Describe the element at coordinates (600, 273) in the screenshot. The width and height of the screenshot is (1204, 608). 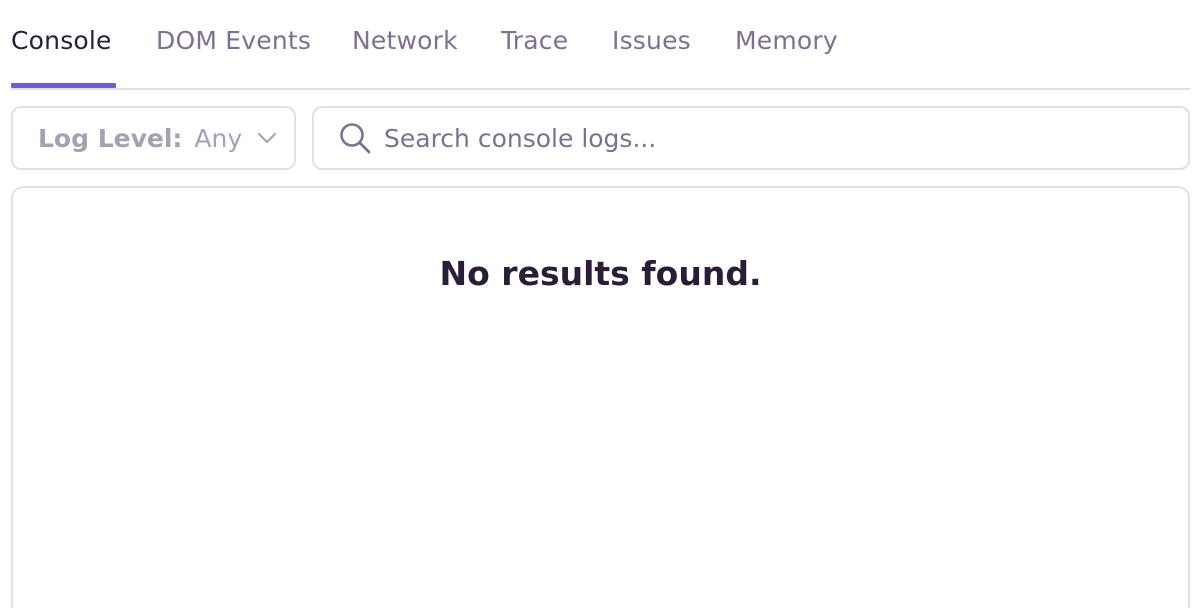
I see `empty-state-message: No results found.` at that location.